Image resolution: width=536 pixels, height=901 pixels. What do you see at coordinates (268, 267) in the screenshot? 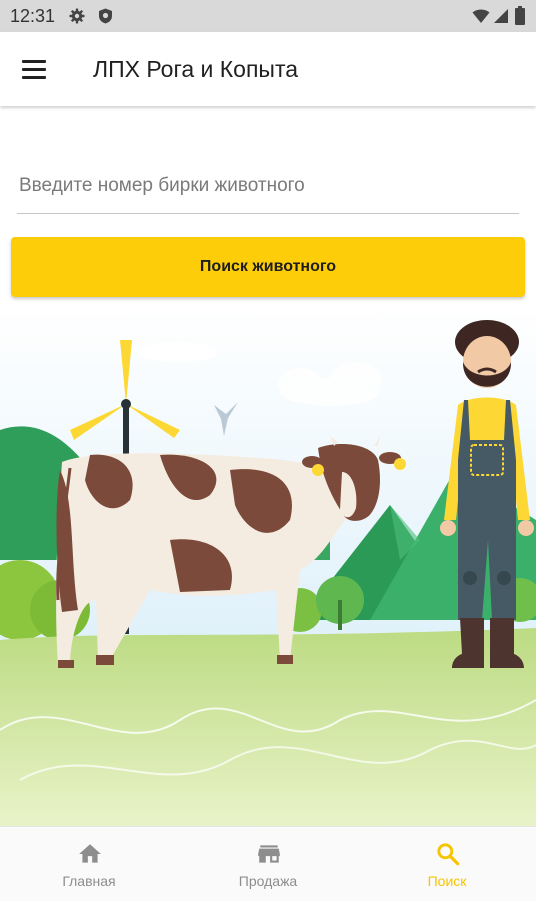
I see `search-animal-button: Поиск животного` at bounding box center [268, 267].